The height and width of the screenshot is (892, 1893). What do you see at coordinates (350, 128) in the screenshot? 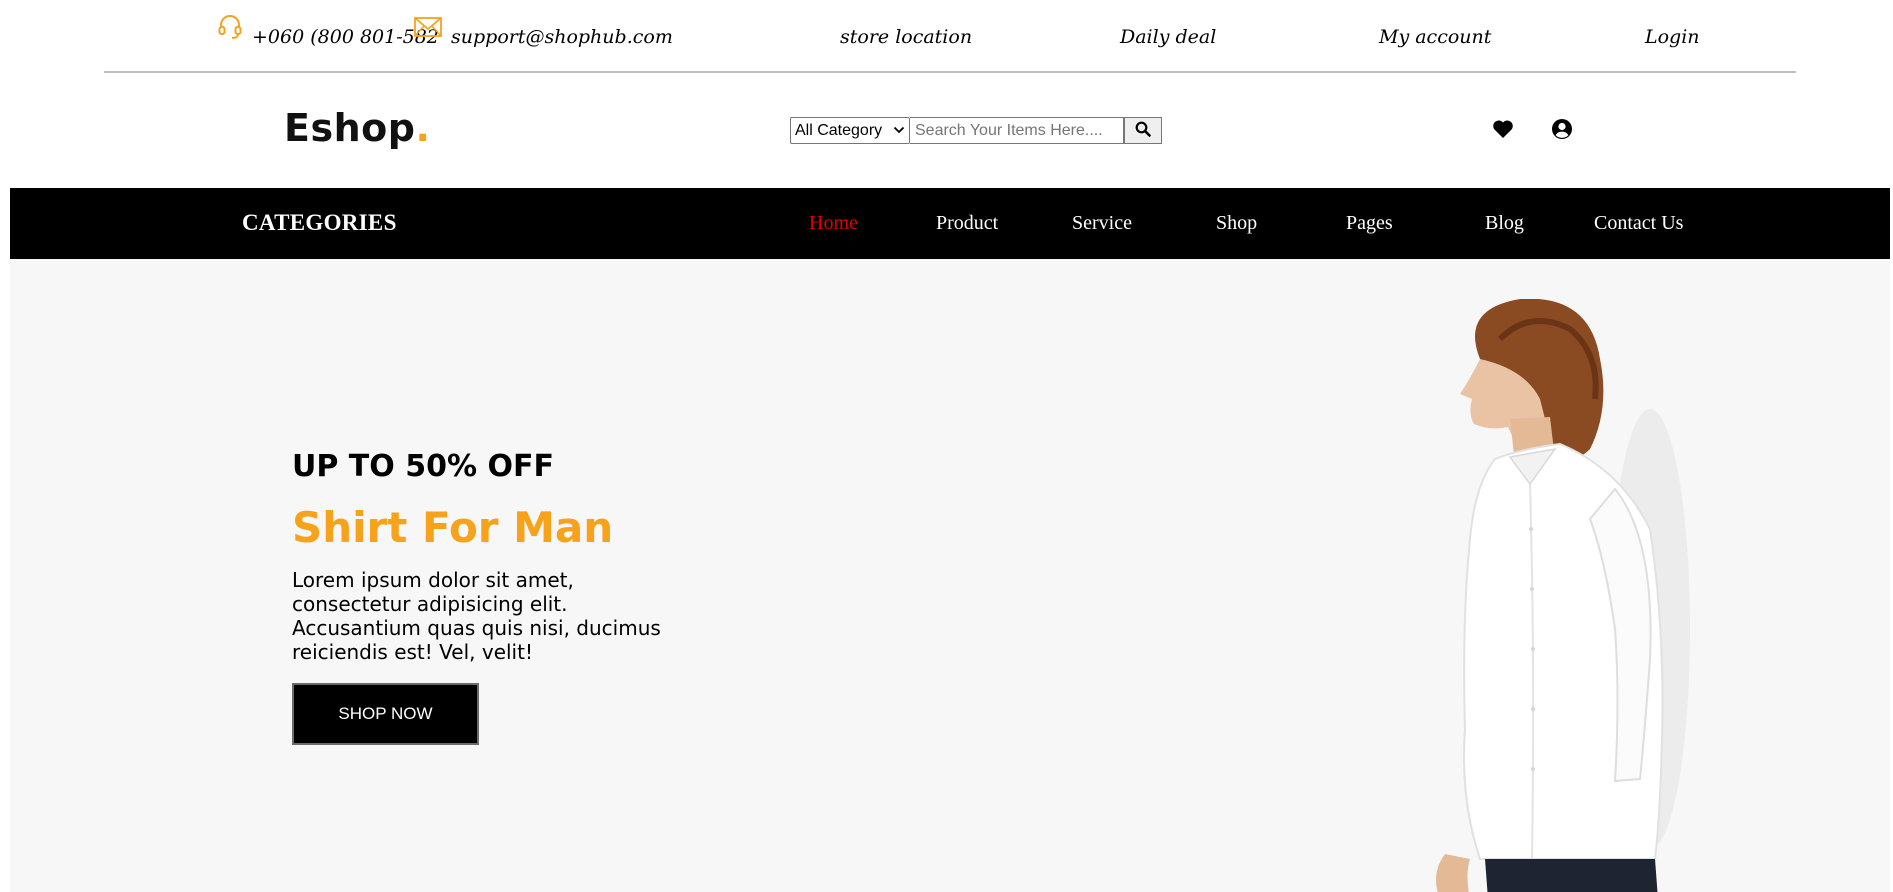
I see `logo-text: Eshop` at bounding box center [350, 128].